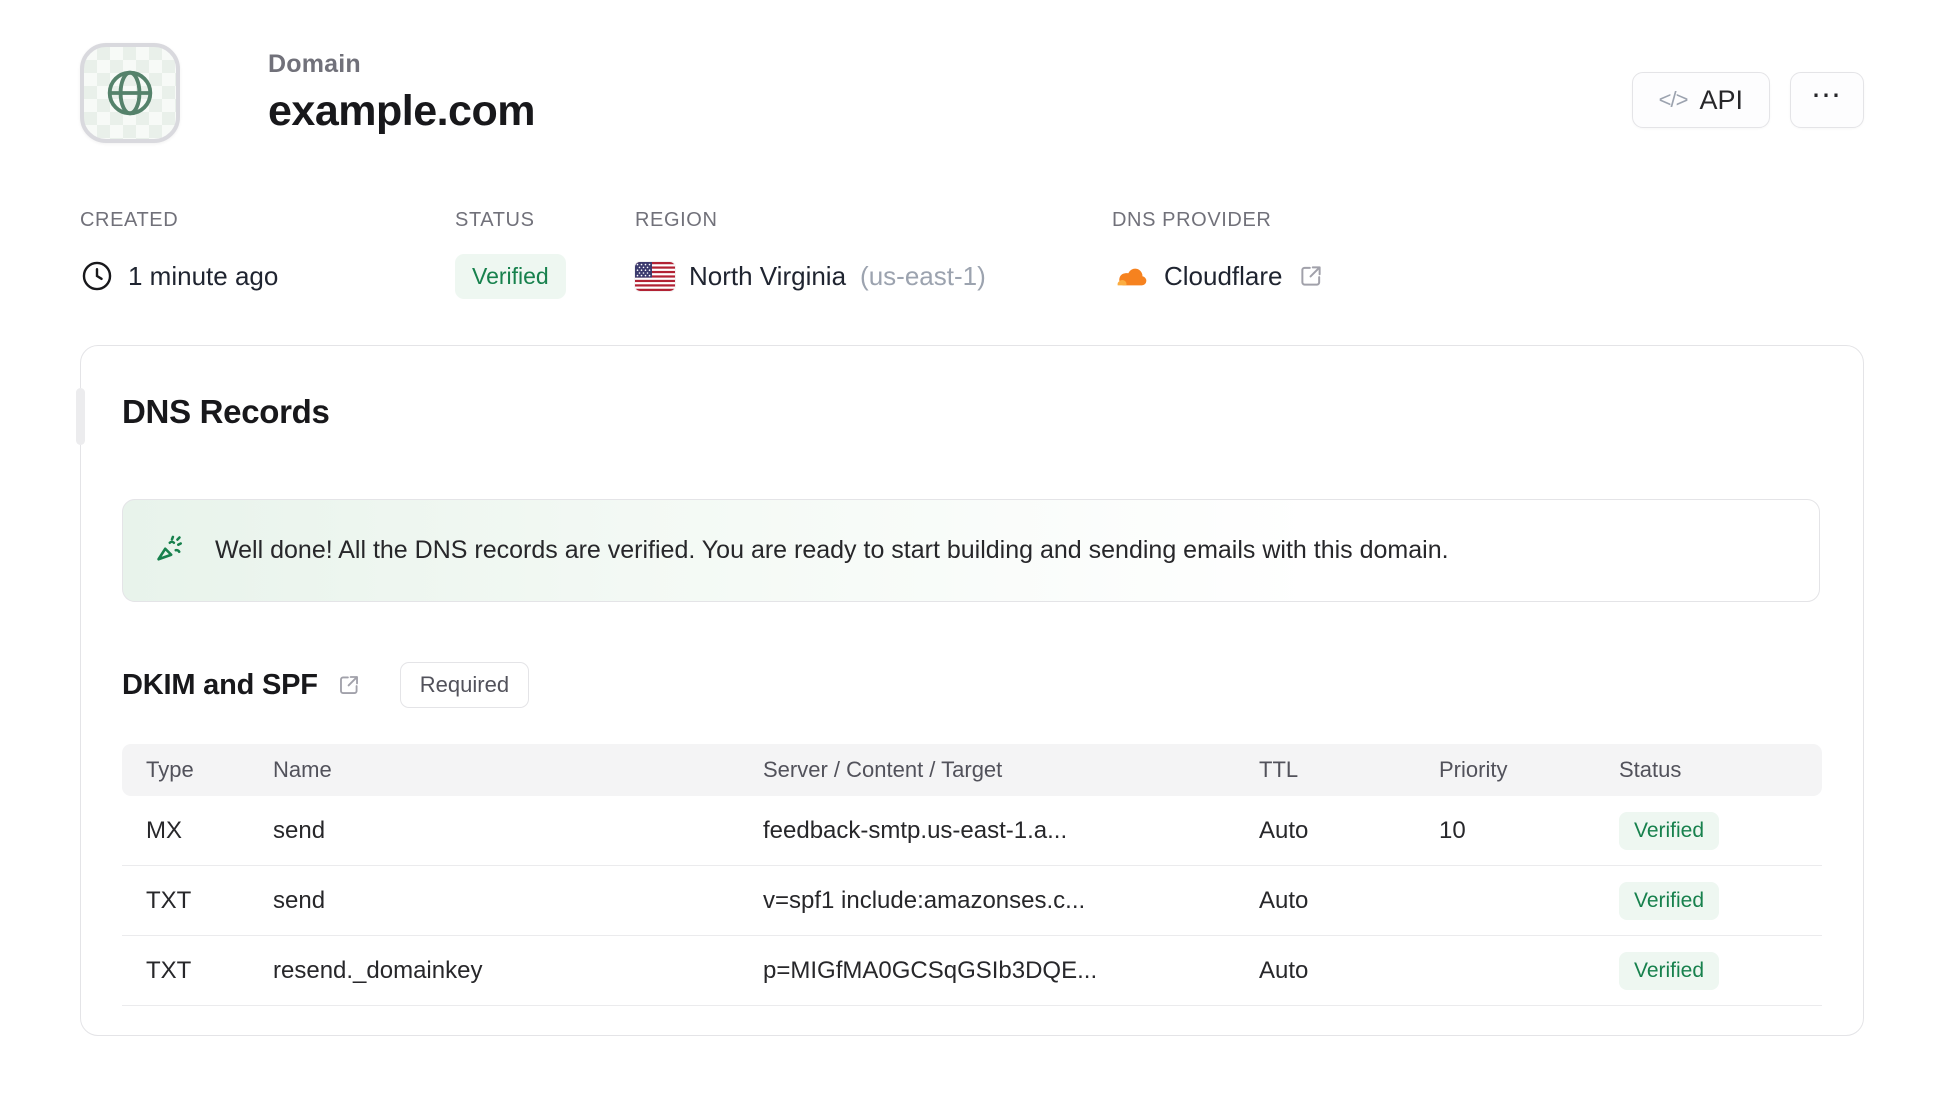  Describe the element at coordinates (203, 275) in the screenshot. I see `created-value: 1 minute ago` at that location.